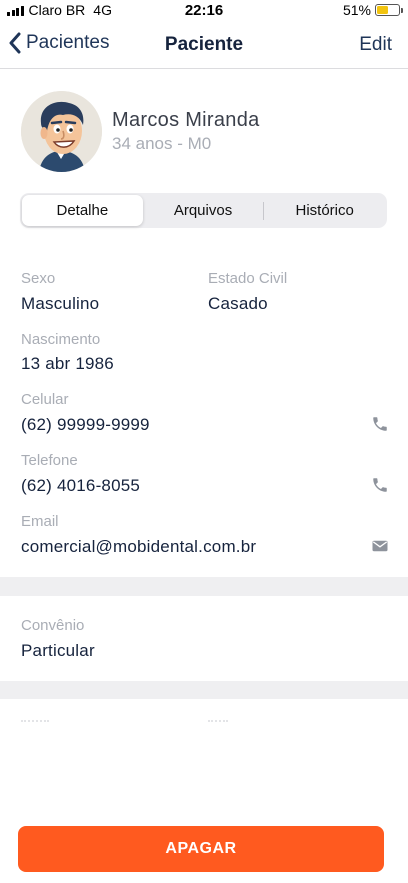 The width and height of the screenshot is (408, 883). I want to click on telefone-value: (62) 4016-8055, so click(81, 485).